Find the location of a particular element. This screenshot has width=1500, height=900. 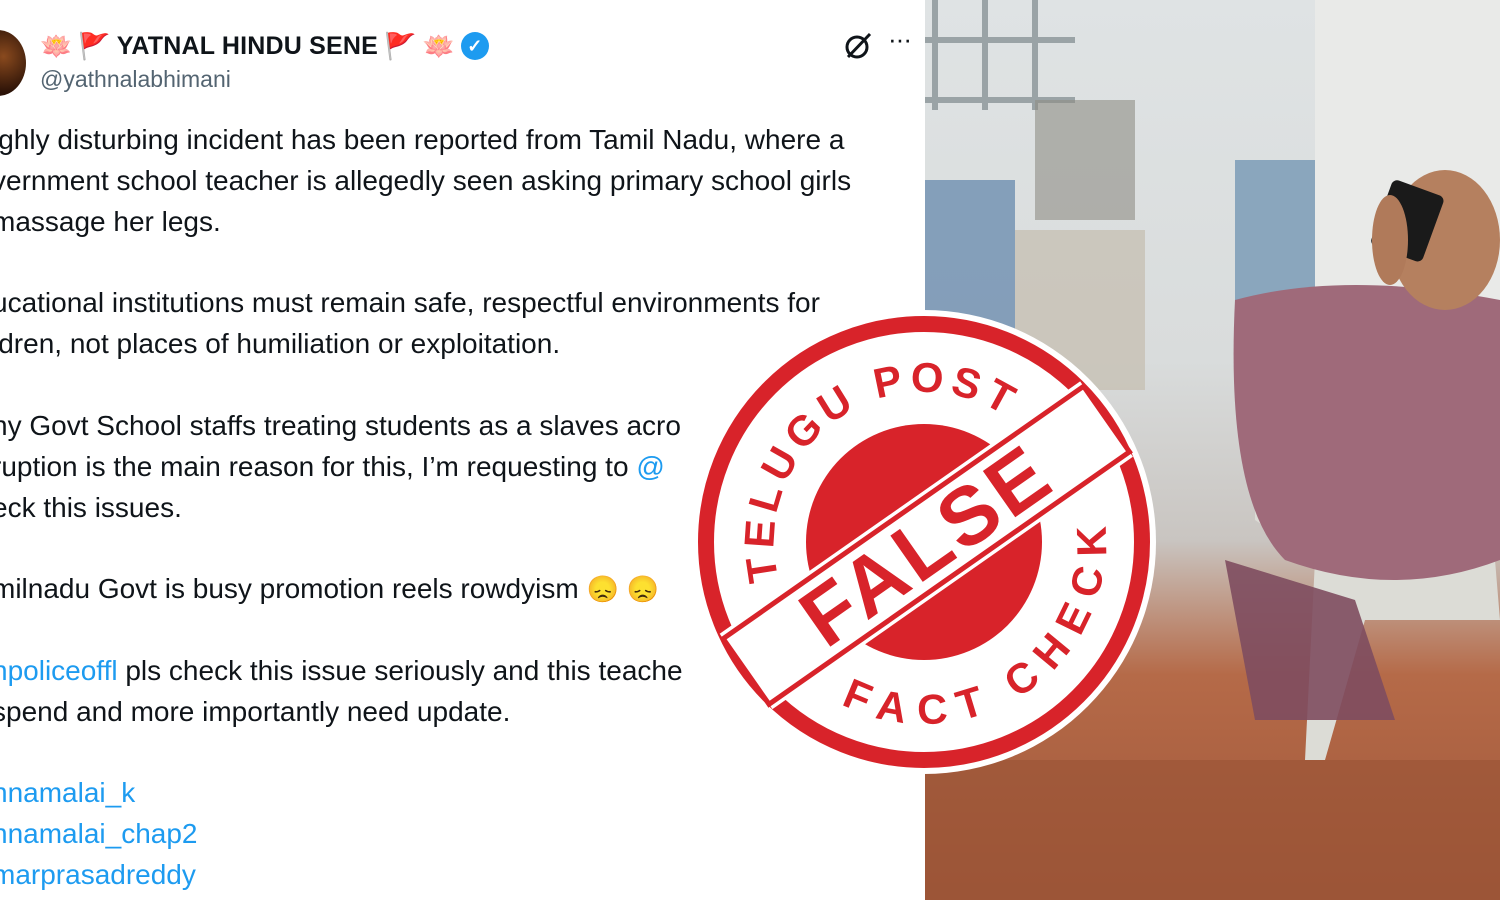

display-name-row: 🪷 🚩 YATNAL HINDU SENE 🚩 🪷 ✓ is located at coordinates (264, 46).